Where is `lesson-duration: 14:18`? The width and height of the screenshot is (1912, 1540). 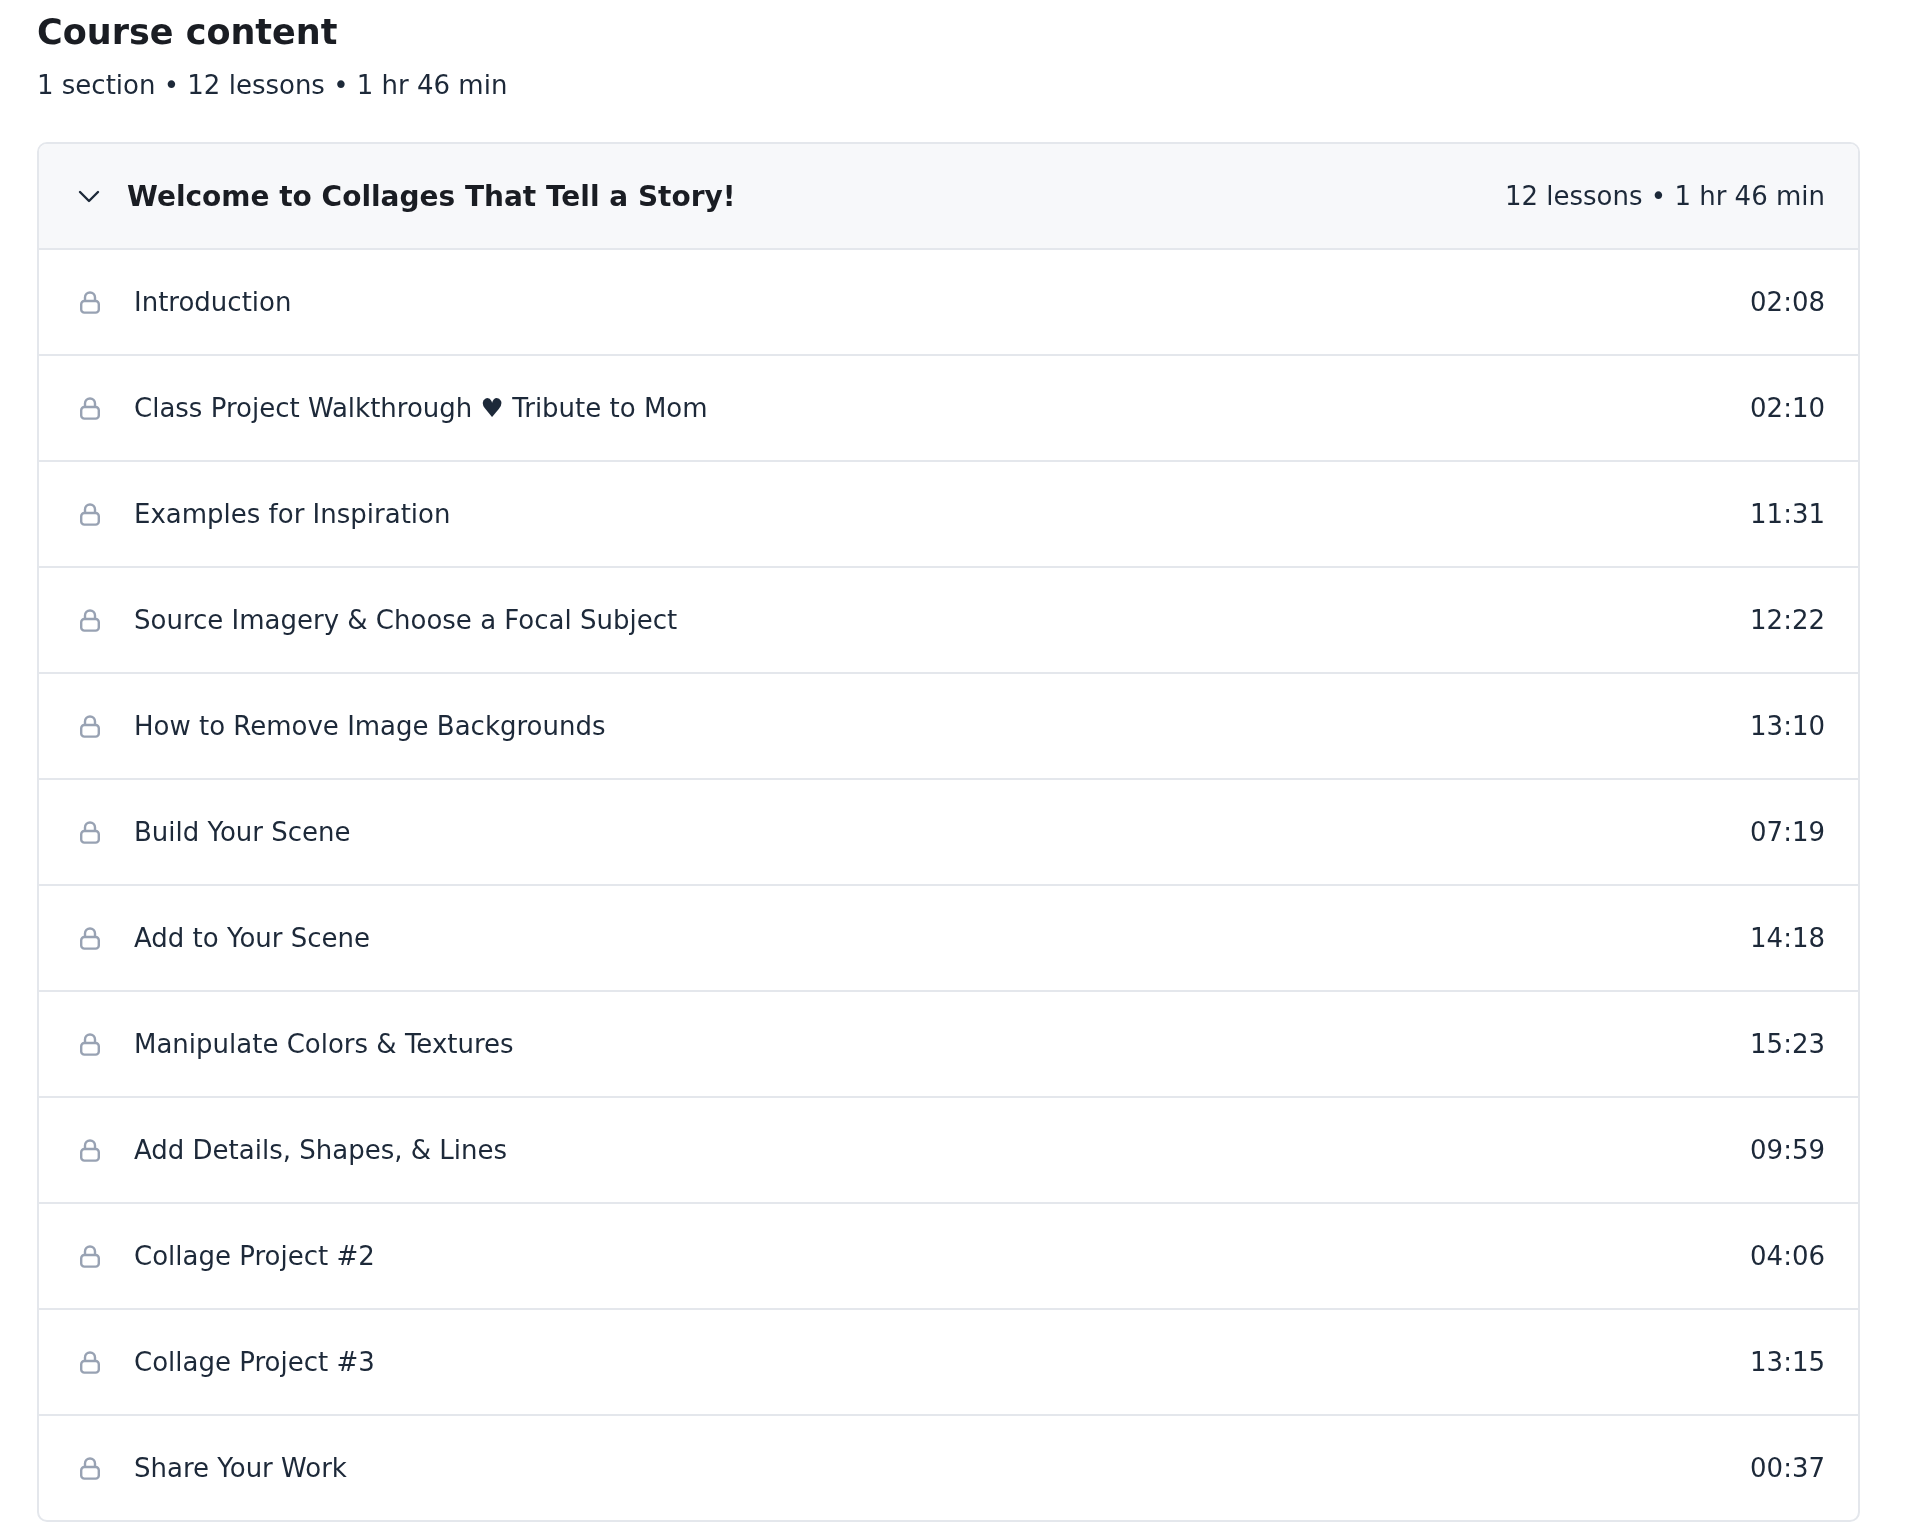 lesson-duration: 14:18 is located at coordinates (1787, 938).